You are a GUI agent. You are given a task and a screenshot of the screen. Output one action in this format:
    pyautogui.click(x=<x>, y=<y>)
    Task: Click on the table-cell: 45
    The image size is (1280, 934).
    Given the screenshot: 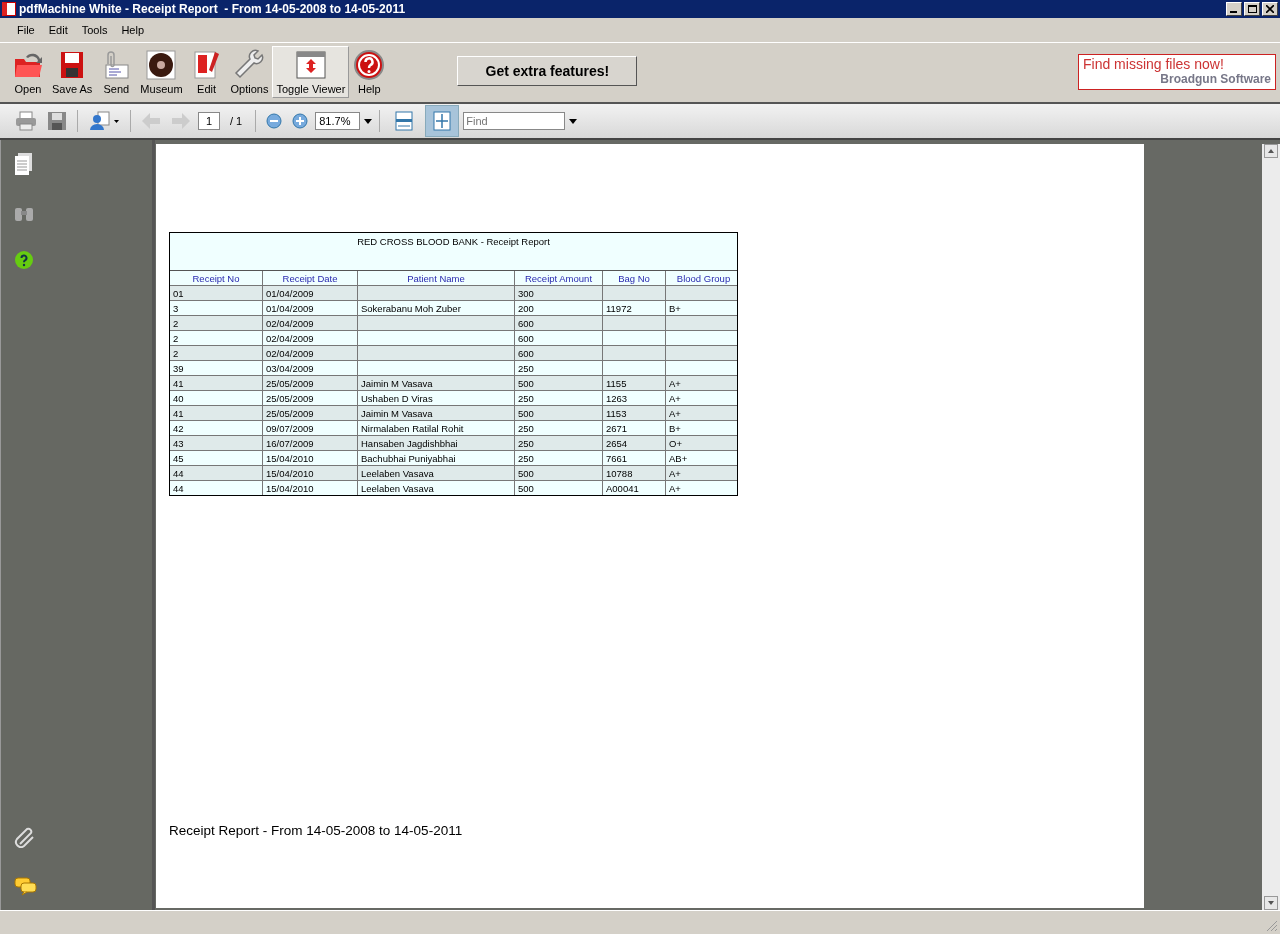 What is the action you would take?
    pyautogui.click(x=216, y=458)
    